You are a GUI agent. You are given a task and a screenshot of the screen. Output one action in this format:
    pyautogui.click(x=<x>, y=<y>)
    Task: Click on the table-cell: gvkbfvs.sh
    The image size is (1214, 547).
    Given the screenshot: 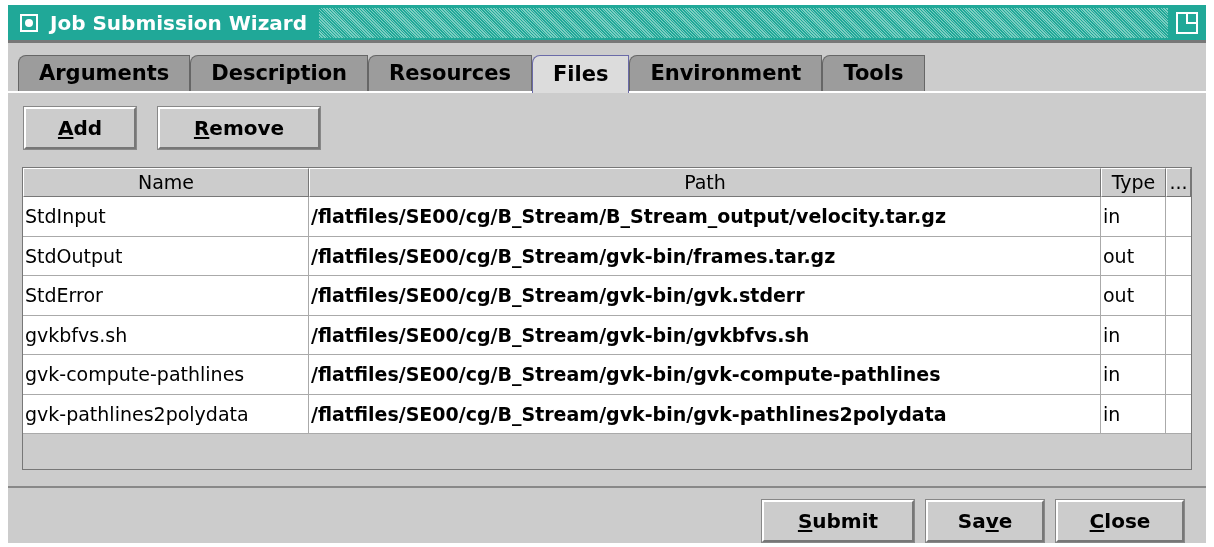 What is the action you would take?
    pyautogui.click(x=166, y=334)
    